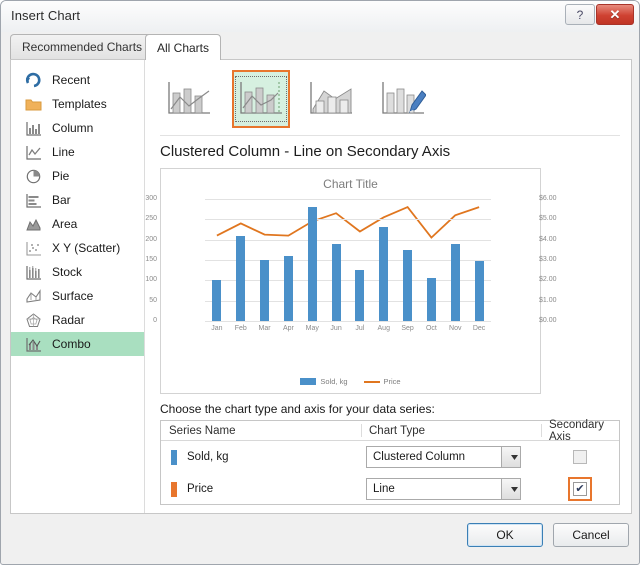 This screenshot has height=565, width=640. I want to click on close-icon: ✕, so click(615, 14).